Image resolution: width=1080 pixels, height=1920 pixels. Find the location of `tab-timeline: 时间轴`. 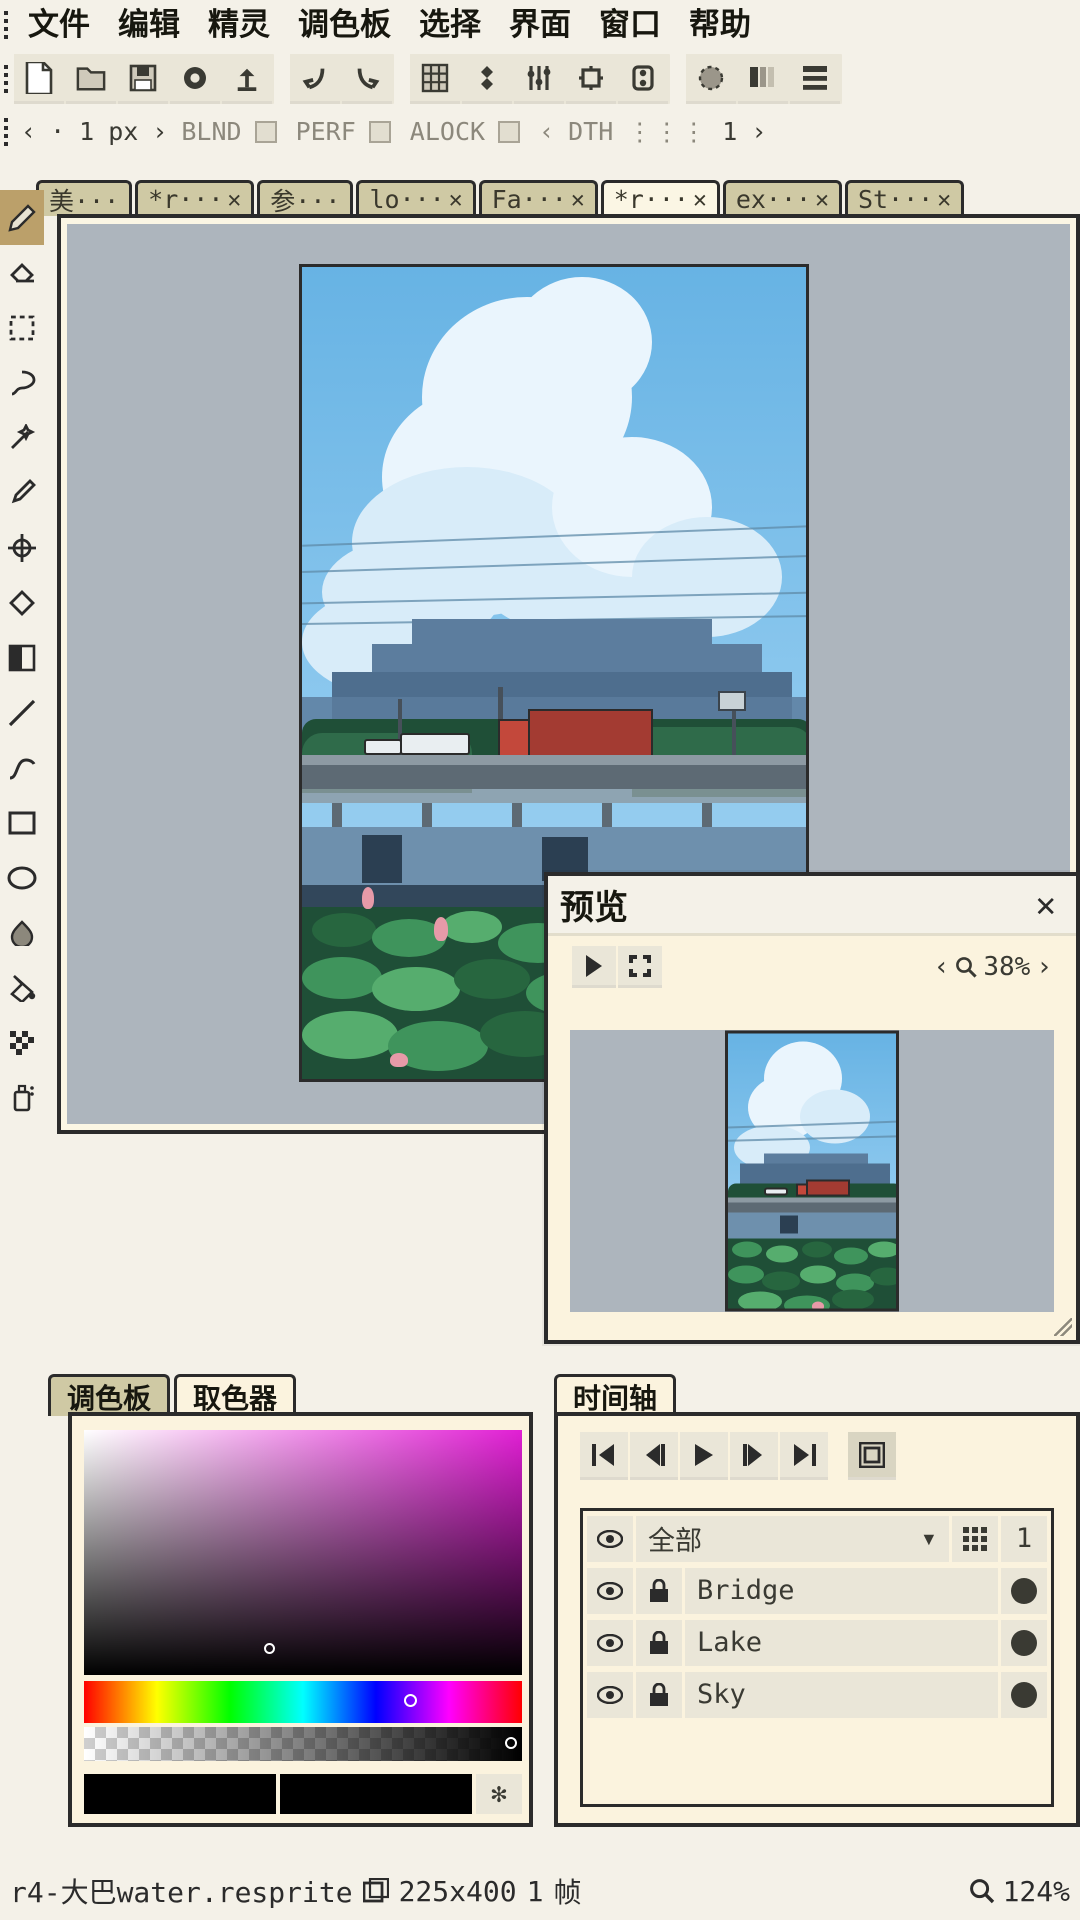

tab-timeline: 时间轴 is located at coordinates (615, 1395).